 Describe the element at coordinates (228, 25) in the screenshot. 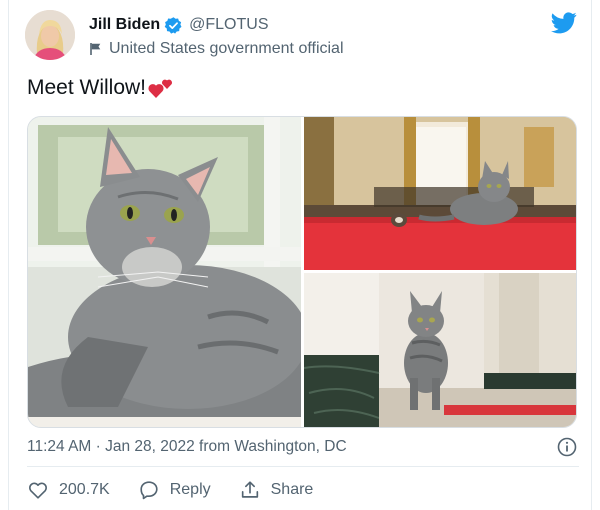

I see `author-handle: @FLOTUS` at that location.